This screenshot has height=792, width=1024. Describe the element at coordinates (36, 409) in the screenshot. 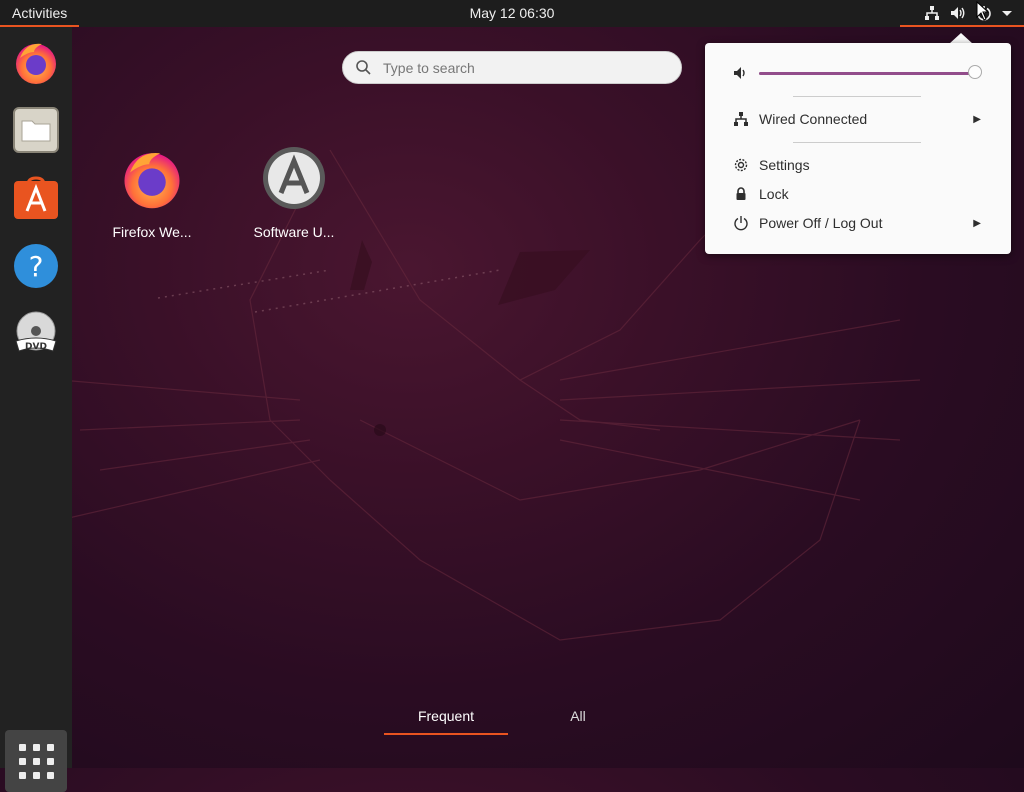

I see `dock: ? DVD` at that location.